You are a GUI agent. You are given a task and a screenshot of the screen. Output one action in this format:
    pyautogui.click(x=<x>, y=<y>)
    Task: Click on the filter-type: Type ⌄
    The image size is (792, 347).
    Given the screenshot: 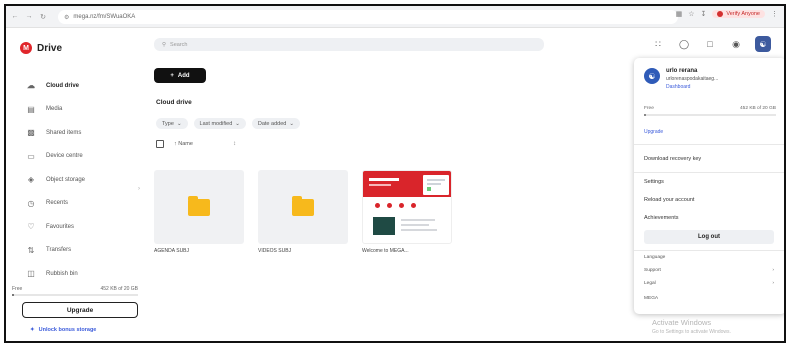 What is the action you would take?
    pyautogui.click(x=172, y=123)
    